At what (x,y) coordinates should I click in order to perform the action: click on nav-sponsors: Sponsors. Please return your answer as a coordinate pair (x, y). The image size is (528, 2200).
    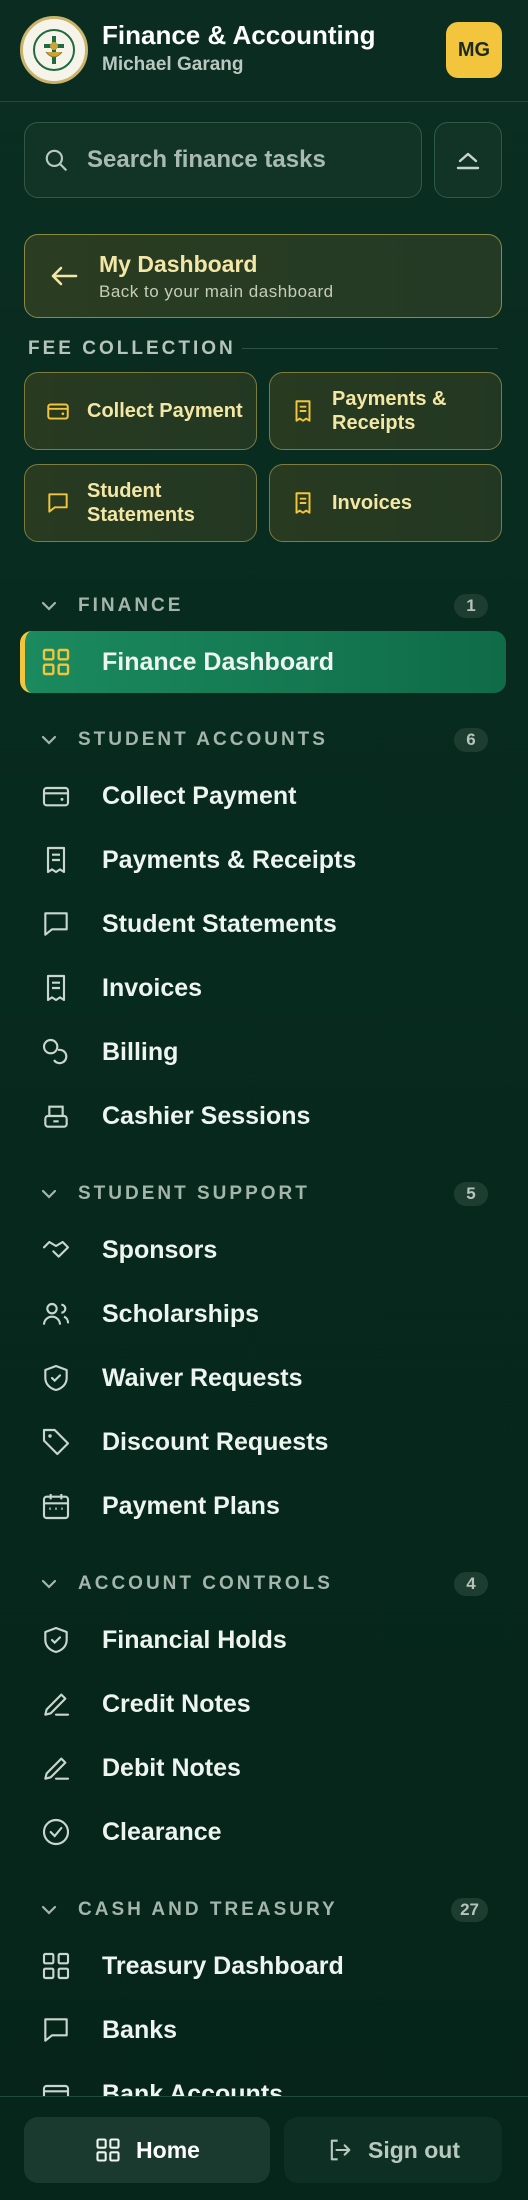
    Looking at the image, I should click on (263, 1250).